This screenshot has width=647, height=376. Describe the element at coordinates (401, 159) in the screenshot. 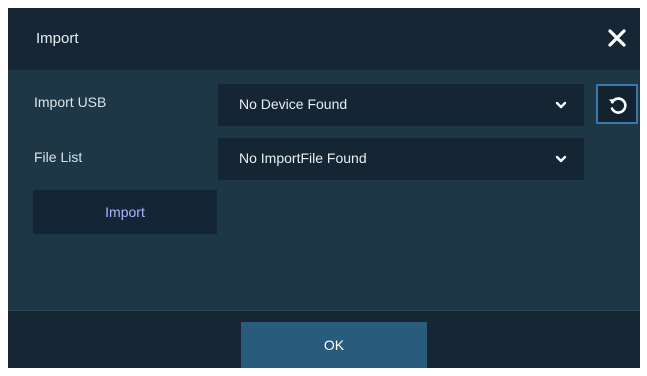

I see `file-list-select: No ImportFile Found` at that location.